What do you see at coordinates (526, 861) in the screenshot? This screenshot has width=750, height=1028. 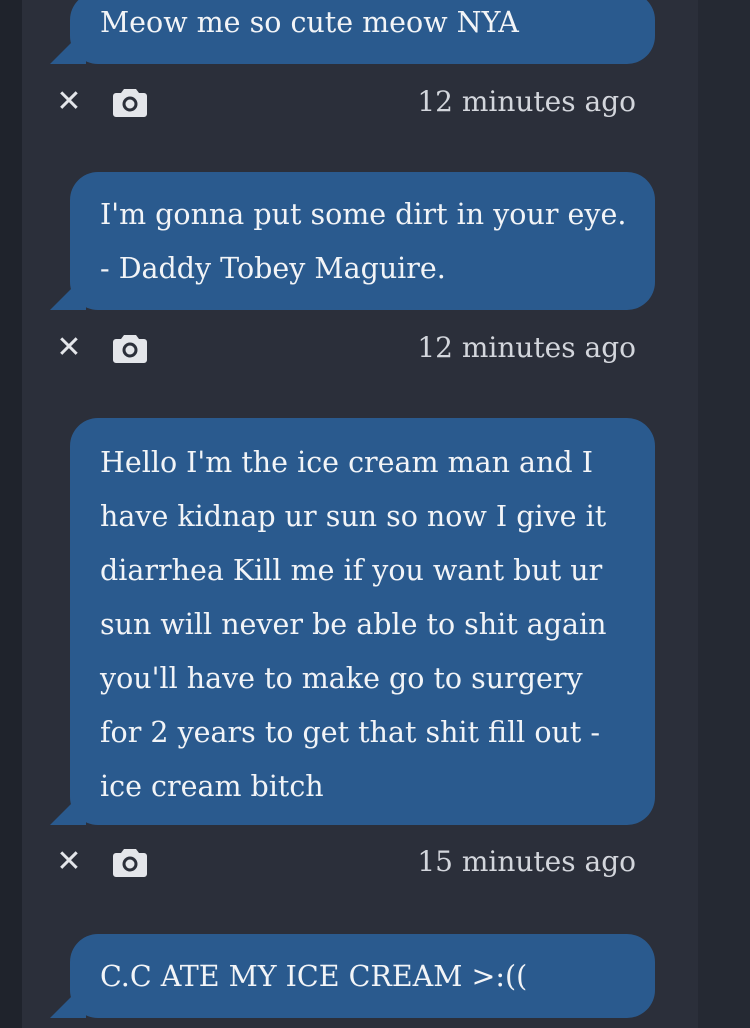 I see `message-timestamp: 15 minutes ago` at bounding box center [526, 861].